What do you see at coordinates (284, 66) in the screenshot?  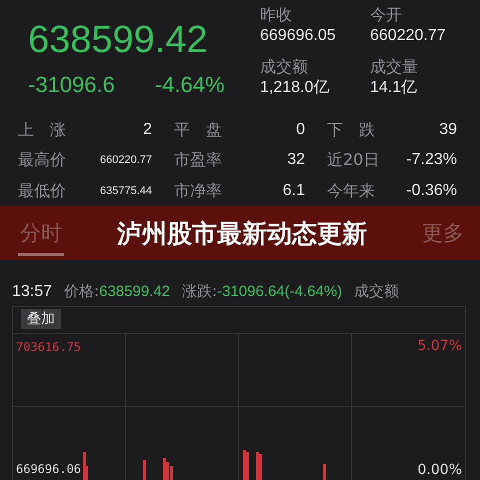 I see `summary-label: 成交额` at bounding box center [284, 66].